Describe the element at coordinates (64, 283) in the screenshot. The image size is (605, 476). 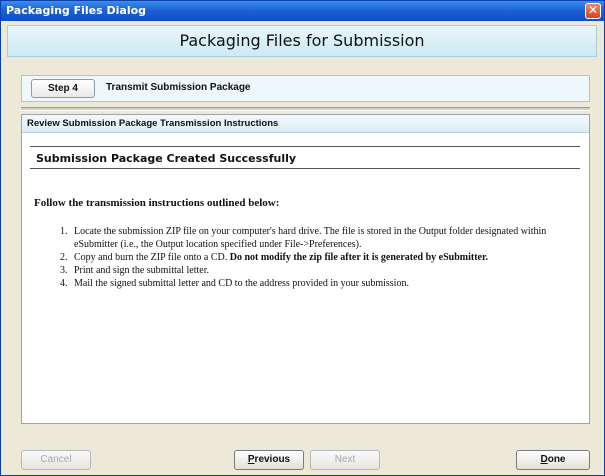
I see `list-item-number: 4.` at that location.